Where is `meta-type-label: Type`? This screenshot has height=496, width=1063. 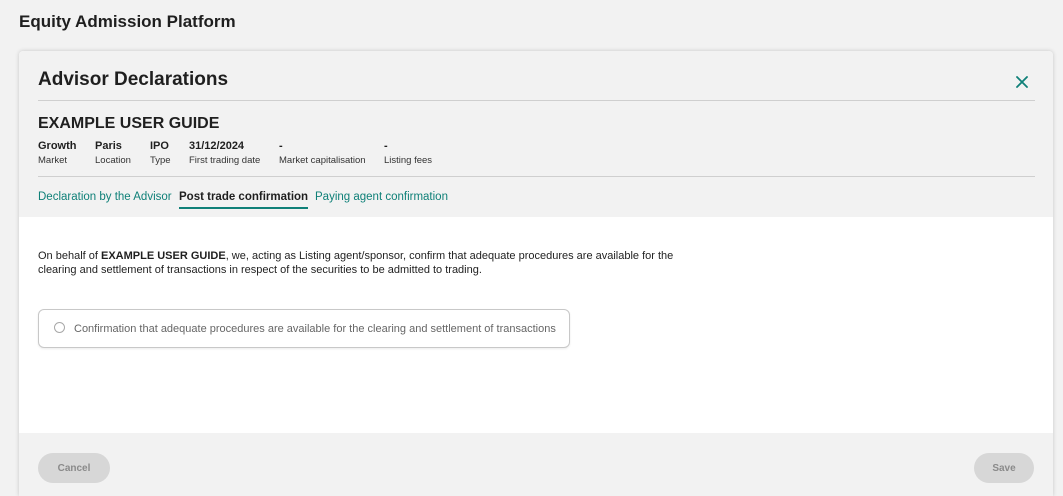 meta-type-label: Type is located at coordinates (160, 160).